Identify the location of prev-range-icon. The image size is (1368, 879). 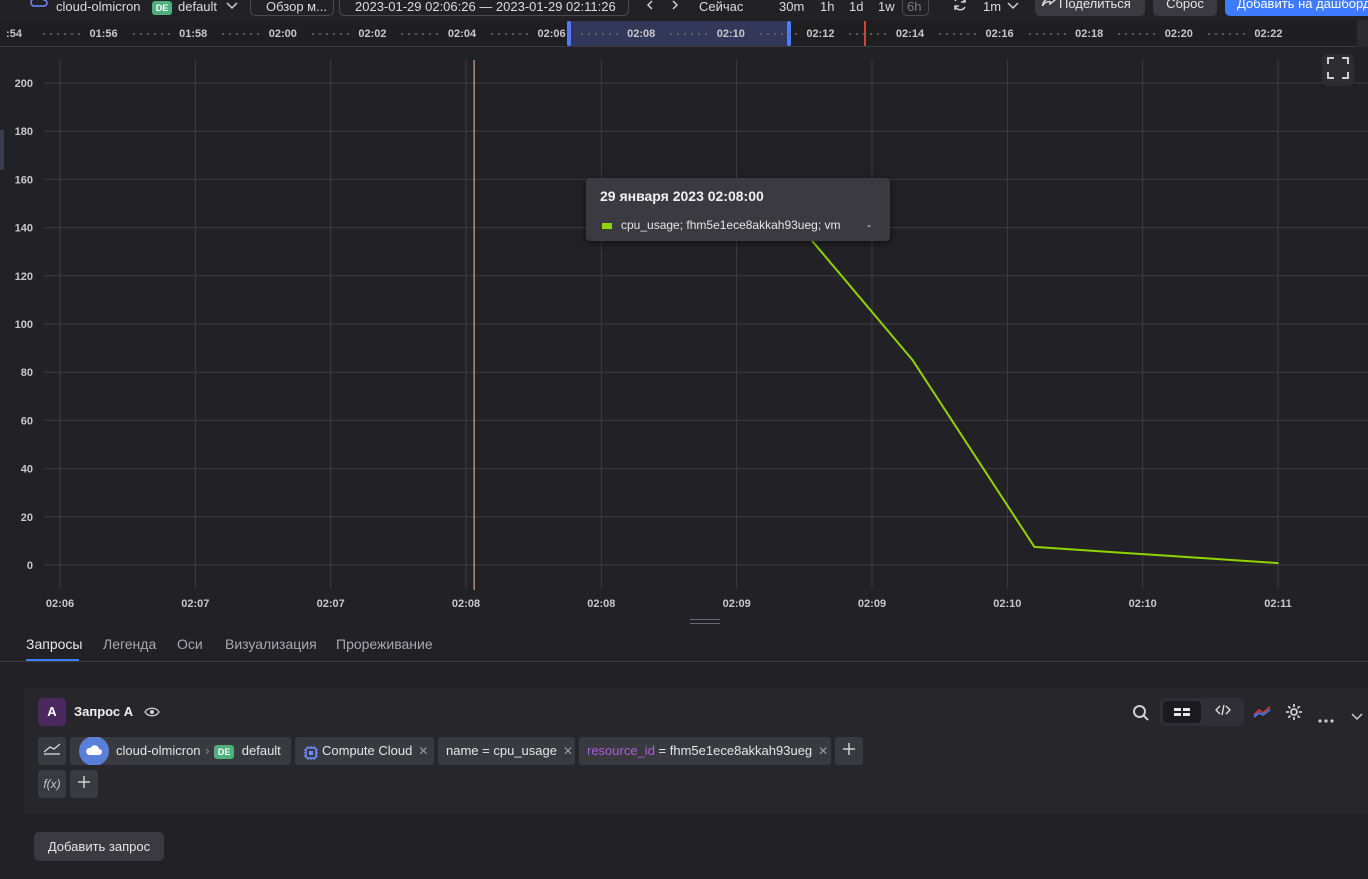
(650, 9).